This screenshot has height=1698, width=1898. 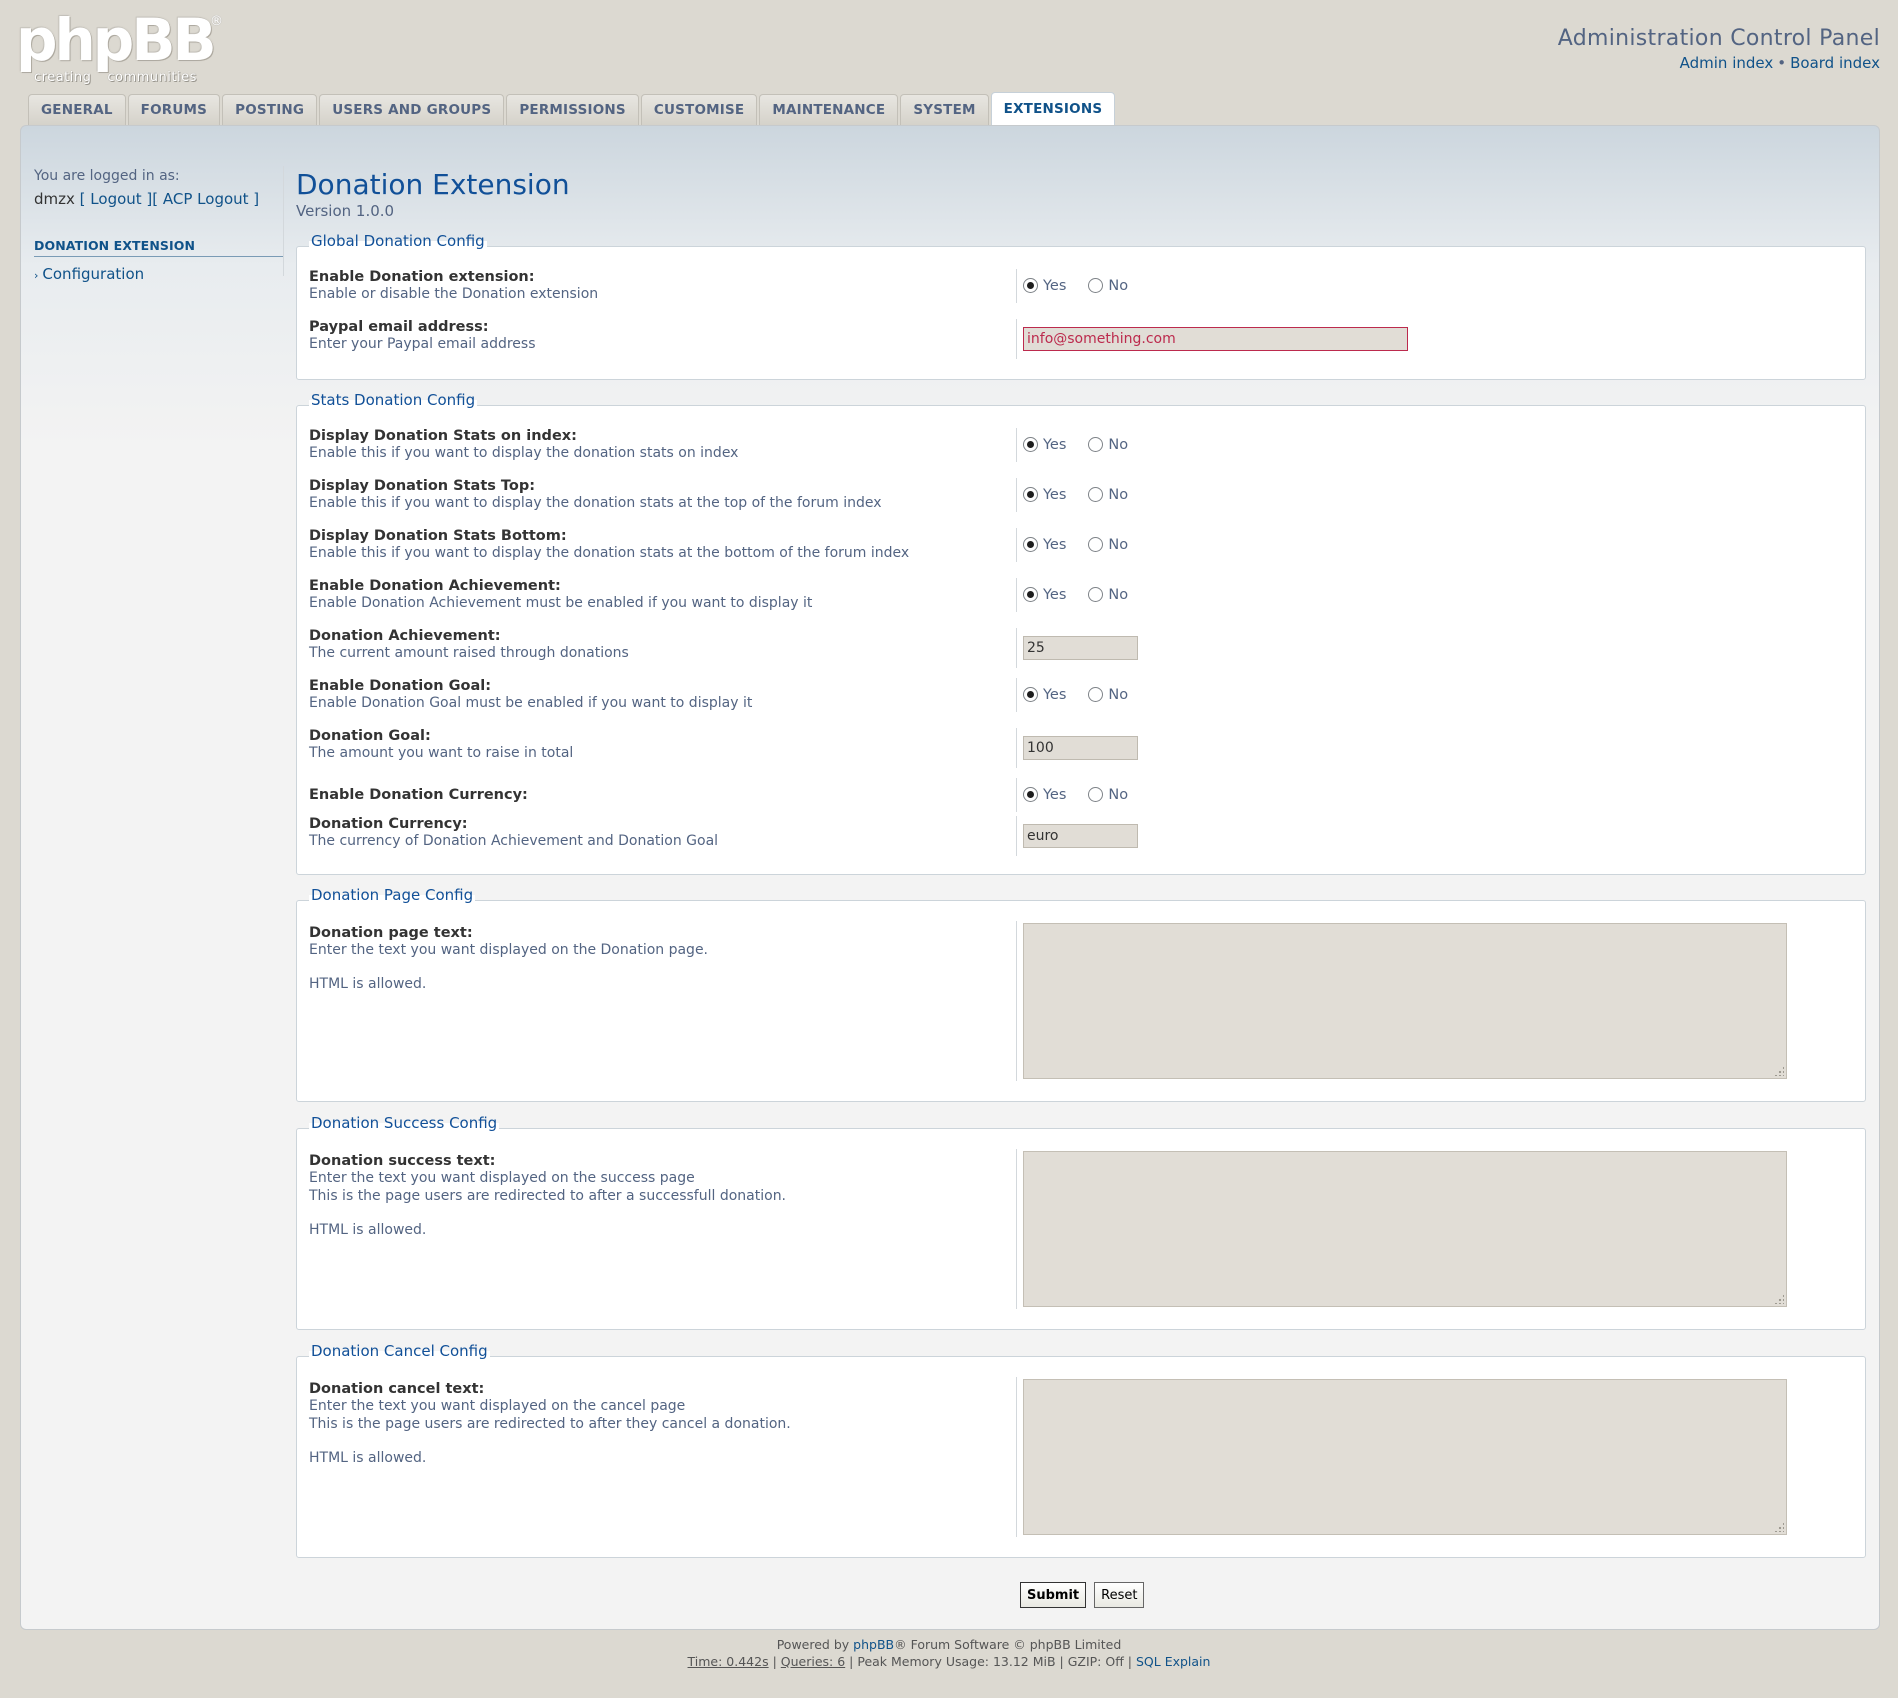 What do you see at coordinates (572, 109) in the screenshot?
I see `tab-permissions: Permissions` at bounding box center [572, 109].